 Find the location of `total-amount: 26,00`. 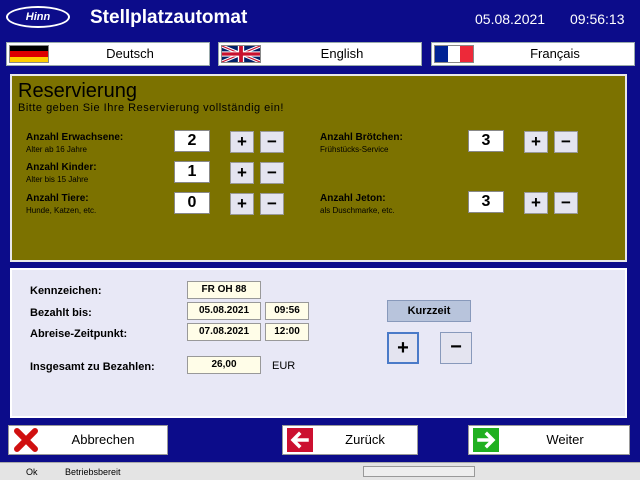

total-amount: 26,00 is located at coordinates (224, 365).